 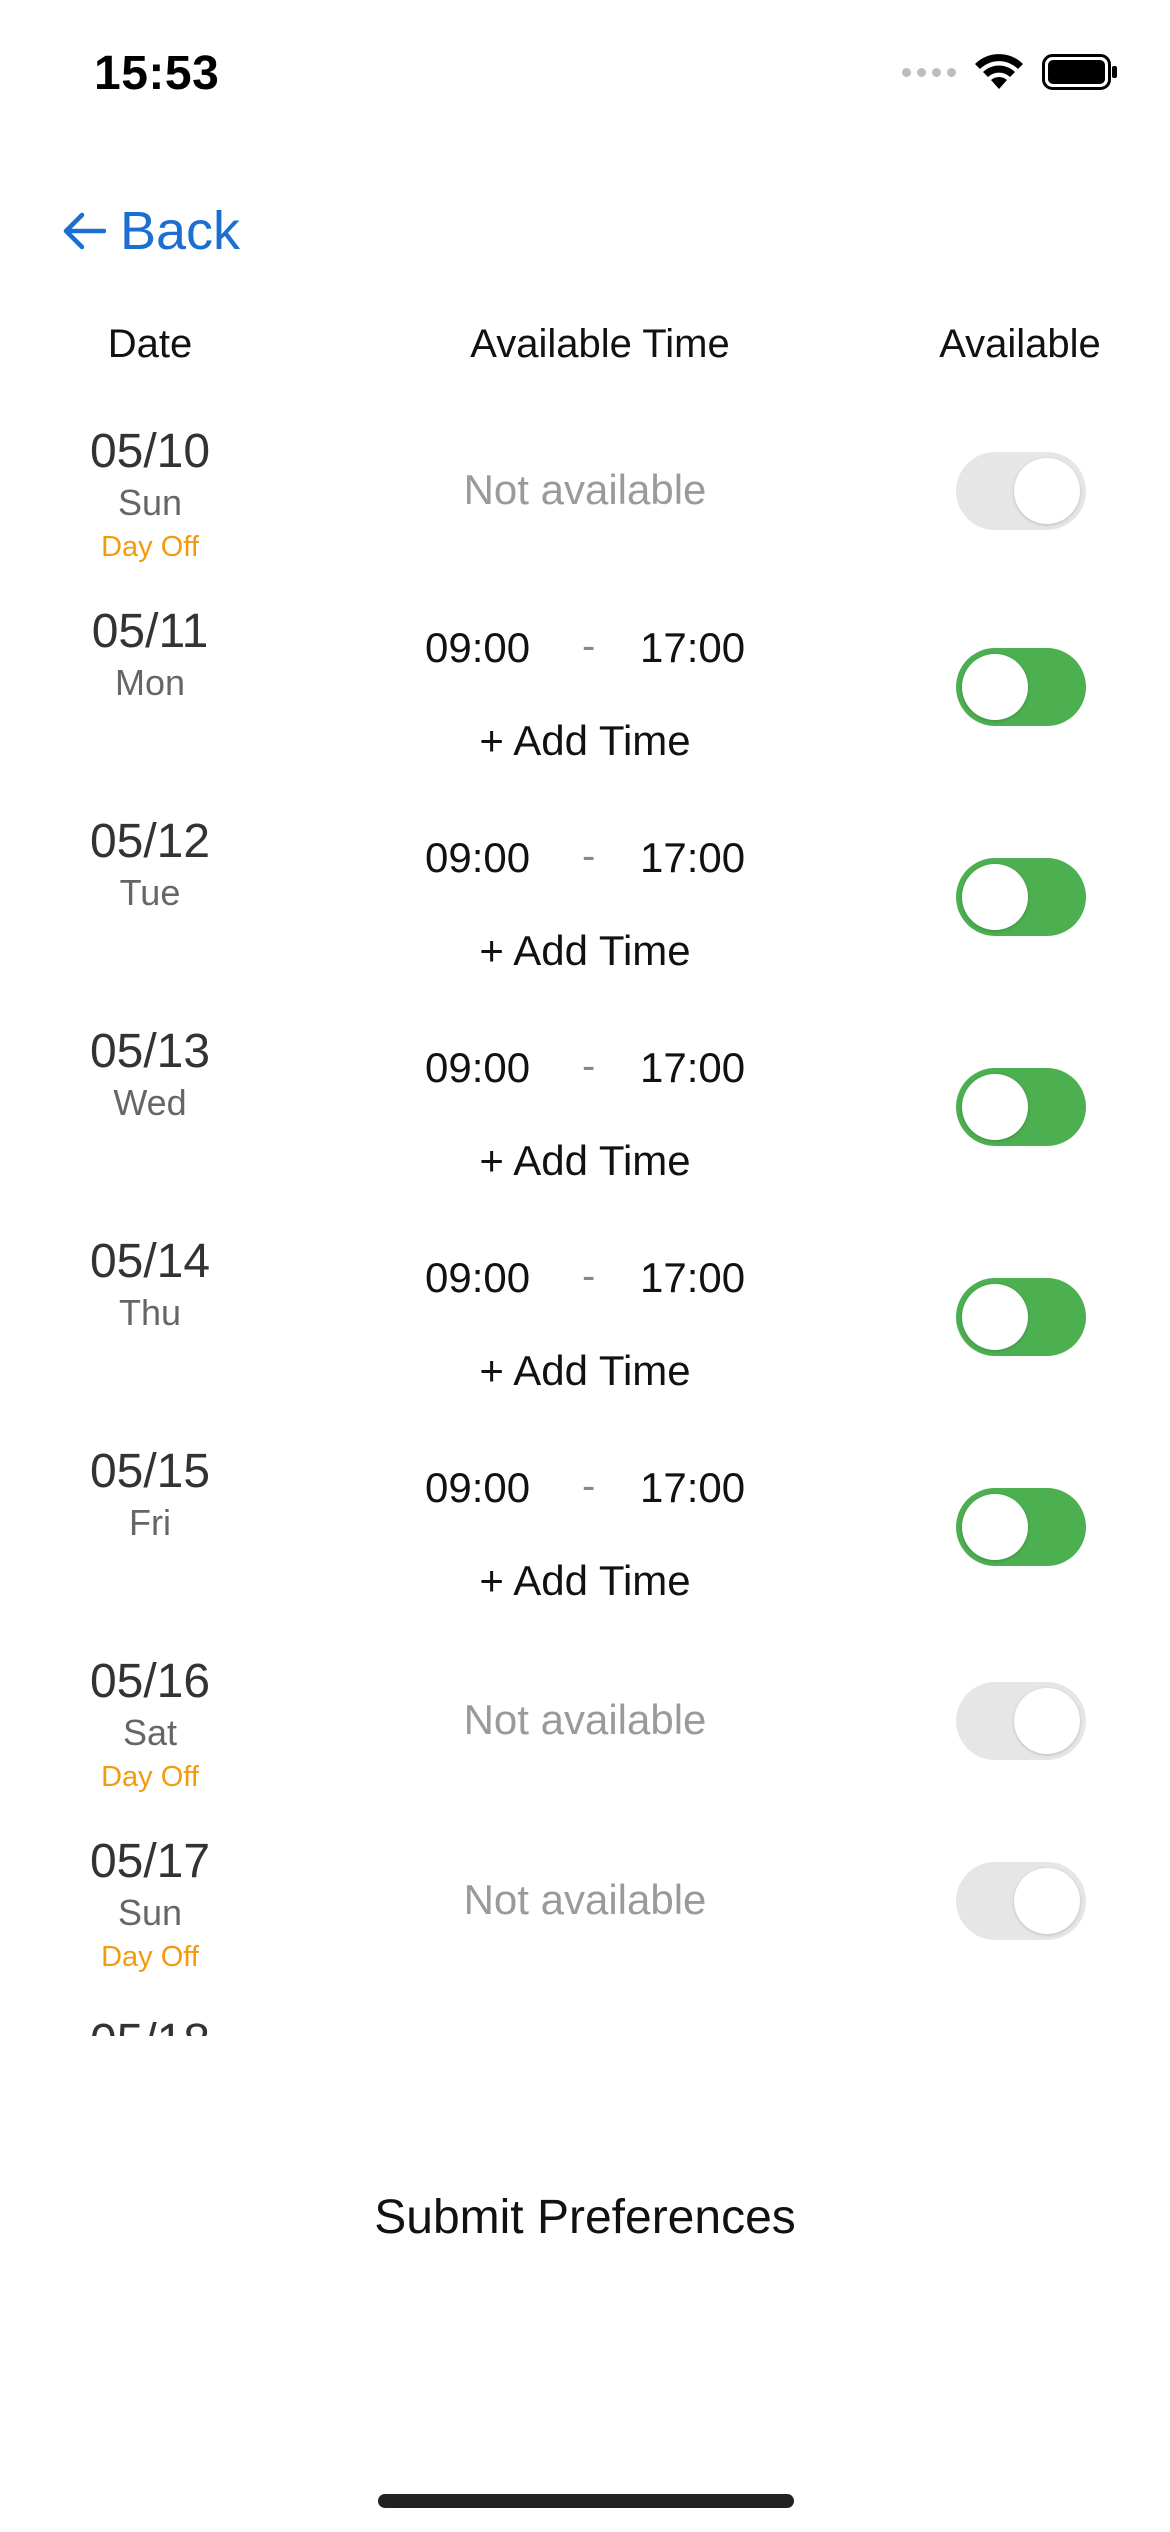 What do you see at coordinates (586, 2501) in the screenshot?
I see `home-indicator` at bounding box center [586, 2501].